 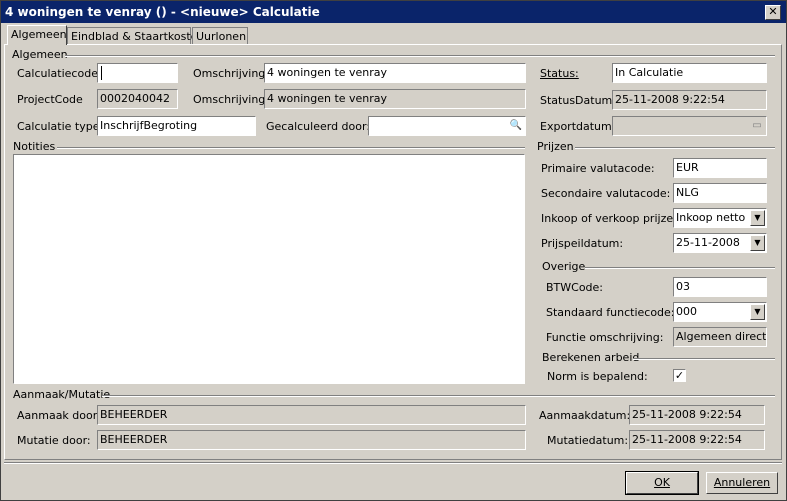 What do you see at coordinates (59, 73) in the screenshot?
I see `calculatiecode-label: Calculatiecode:` at bounding box center [59, 73].